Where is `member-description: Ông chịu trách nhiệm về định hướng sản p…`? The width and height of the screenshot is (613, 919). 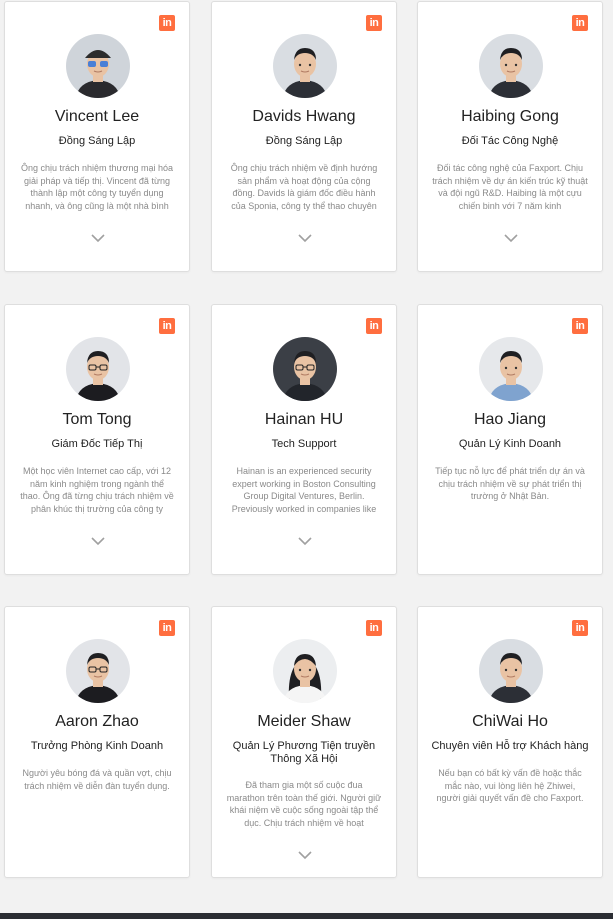 member-description: Ông chịu trách nhiệm về định hướng sản p… is located at coordinates (304, 187).